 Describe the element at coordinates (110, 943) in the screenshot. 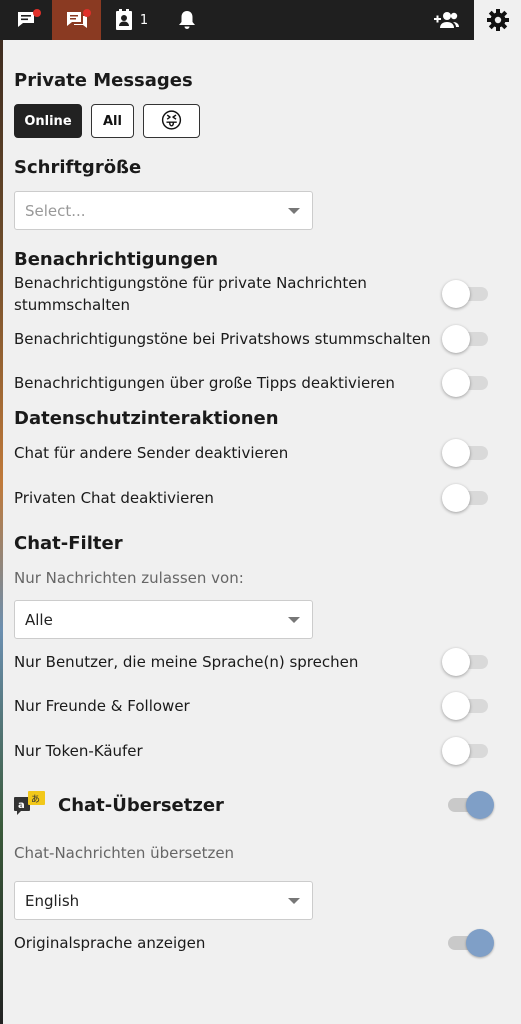

I see `show-original-language-label: Originalsprache anzeigen` at that location.